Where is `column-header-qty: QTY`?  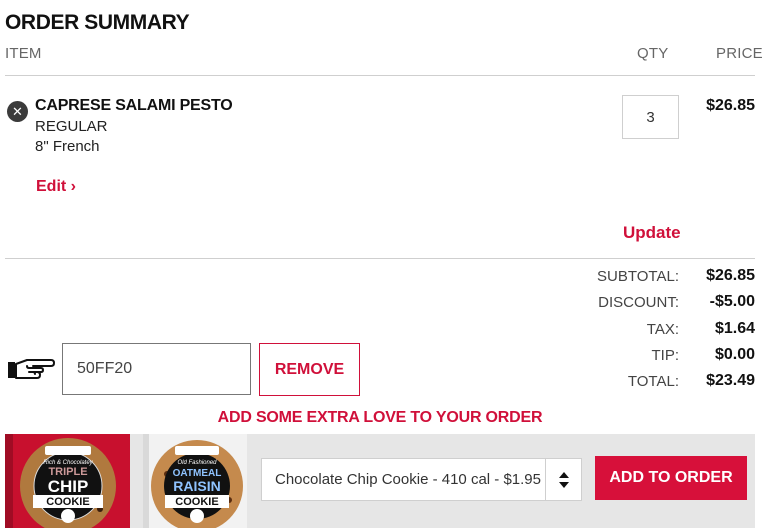 column-header-qty: QTY is located at coordinates (653, 53).